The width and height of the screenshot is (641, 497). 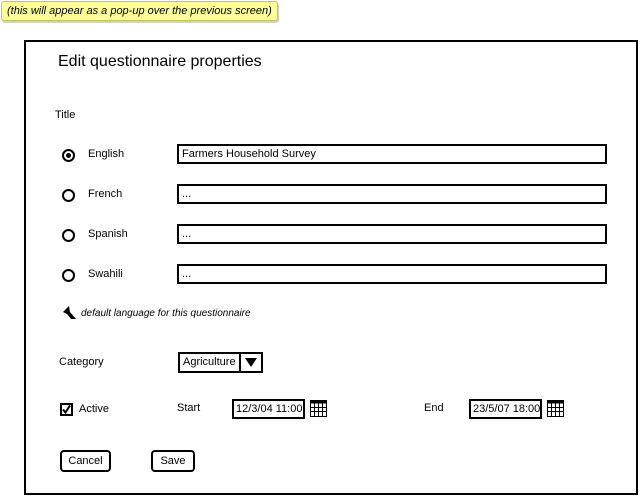 I want to click on title-input-english: Farmers Household Survey, so click(x=392, y=154).